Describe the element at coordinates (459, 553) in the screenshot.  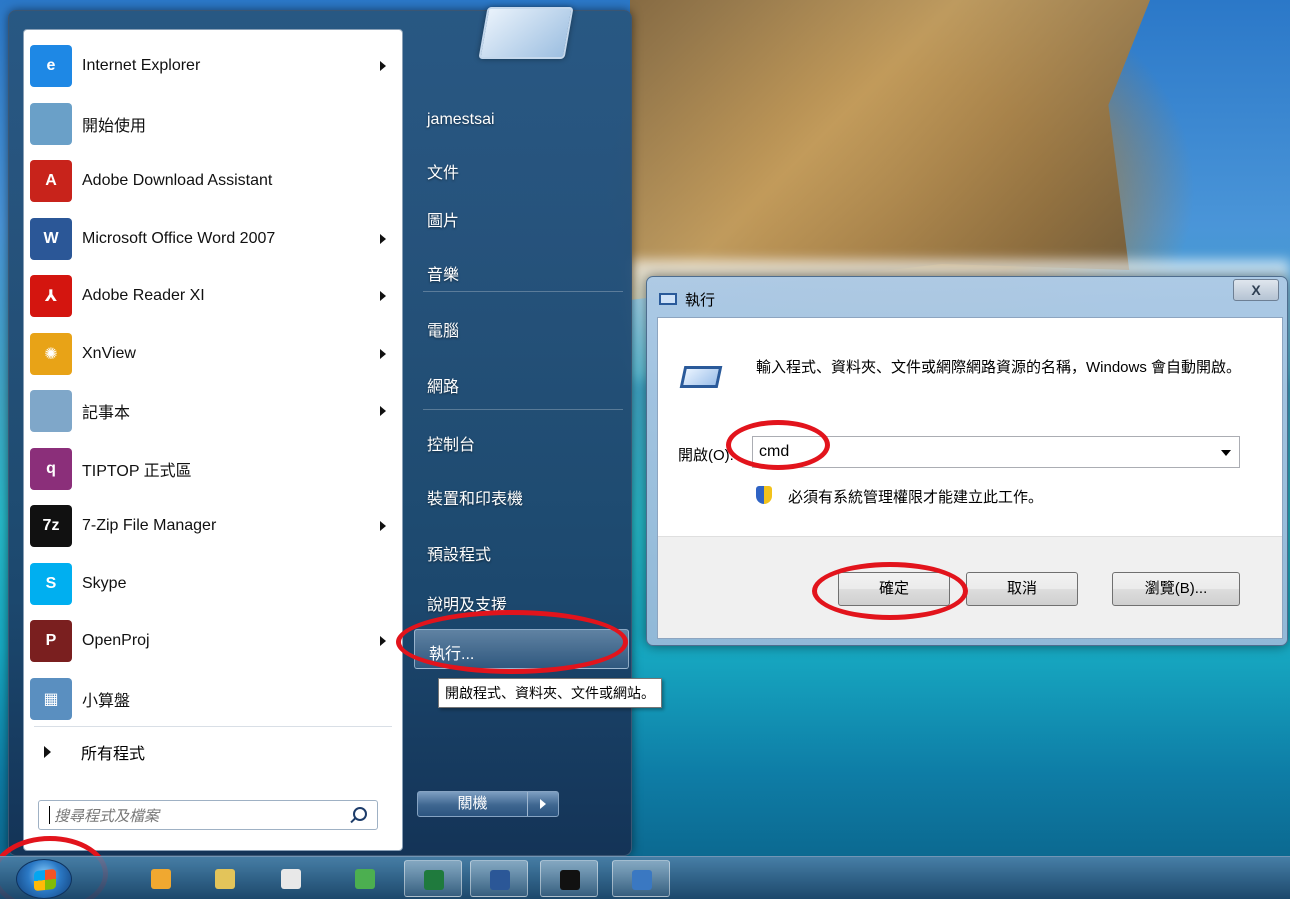
I see `default-programs-link: 預設程式` at that location.